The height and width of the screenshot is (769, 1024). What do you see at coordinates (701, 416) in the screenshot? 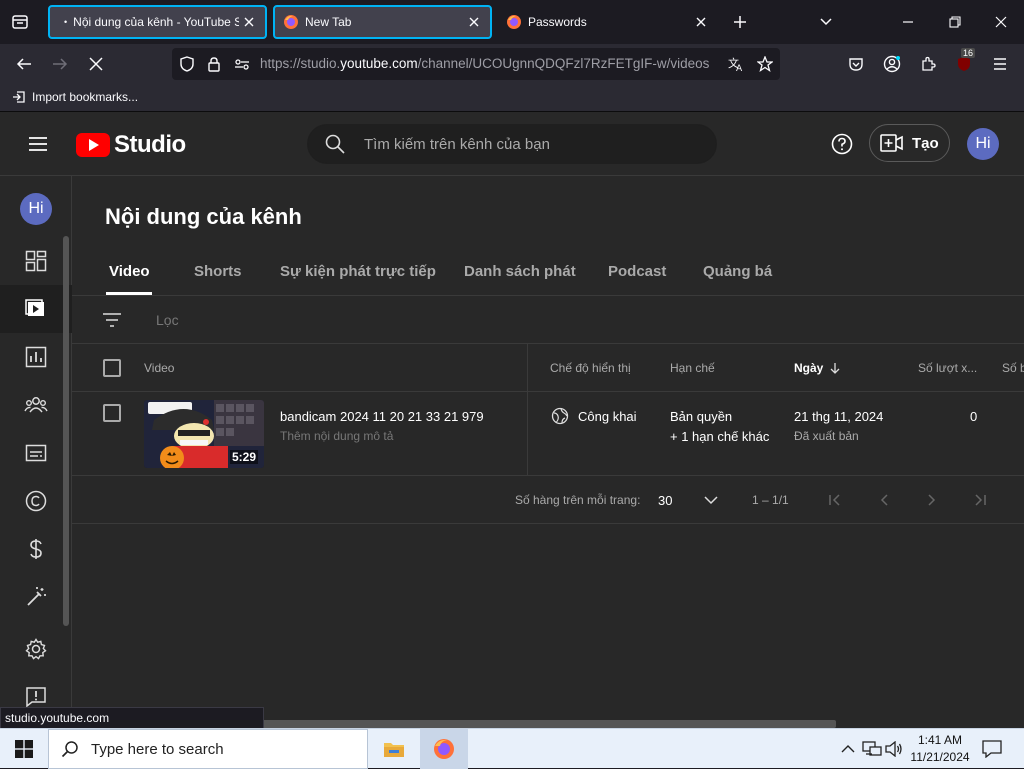
I see `restriction-value: Bản quyền` at bounding box center [701, 416].